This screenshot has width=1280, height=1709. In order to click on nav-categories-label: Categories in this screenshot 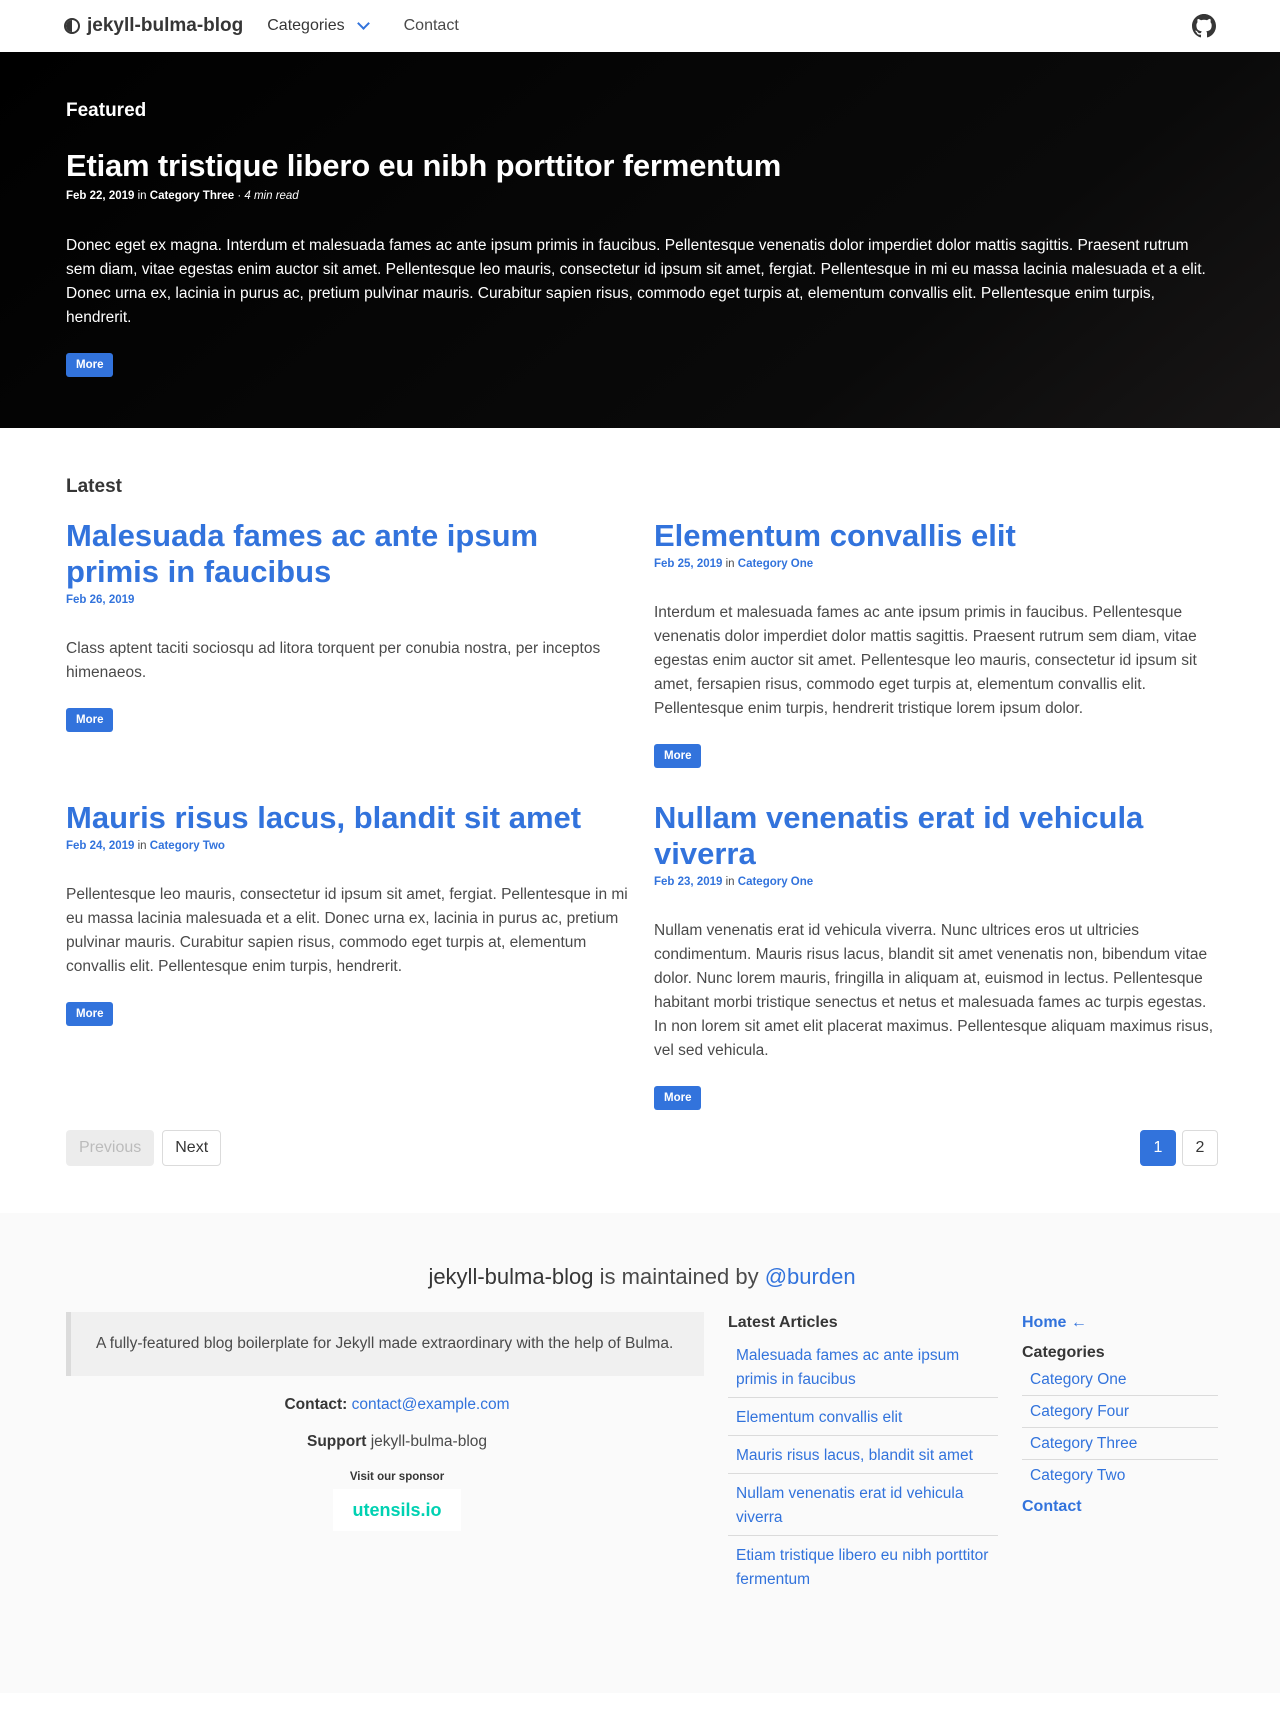, I will do `click(306, 25)`.